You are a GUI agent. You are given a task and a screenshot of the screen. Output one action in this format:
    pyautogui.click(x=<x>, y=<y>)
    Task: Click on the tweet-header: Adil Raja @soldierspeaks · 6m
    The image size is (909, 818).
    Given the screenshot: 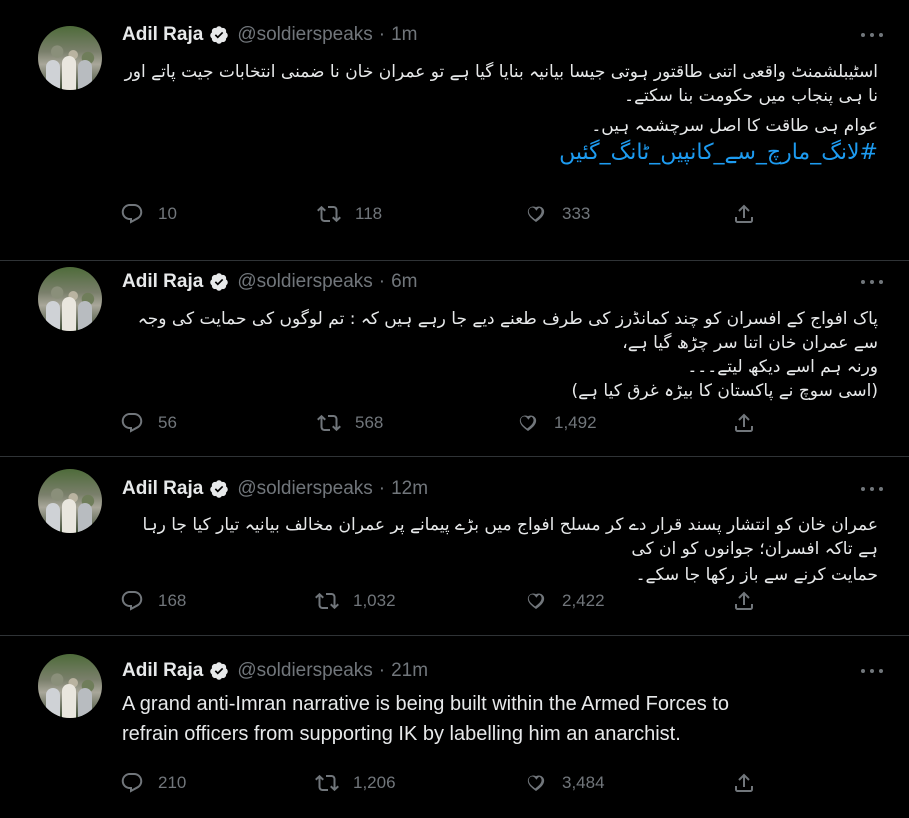 What is the action you would take?
    pyautogui.click(x=270, y=282)
    